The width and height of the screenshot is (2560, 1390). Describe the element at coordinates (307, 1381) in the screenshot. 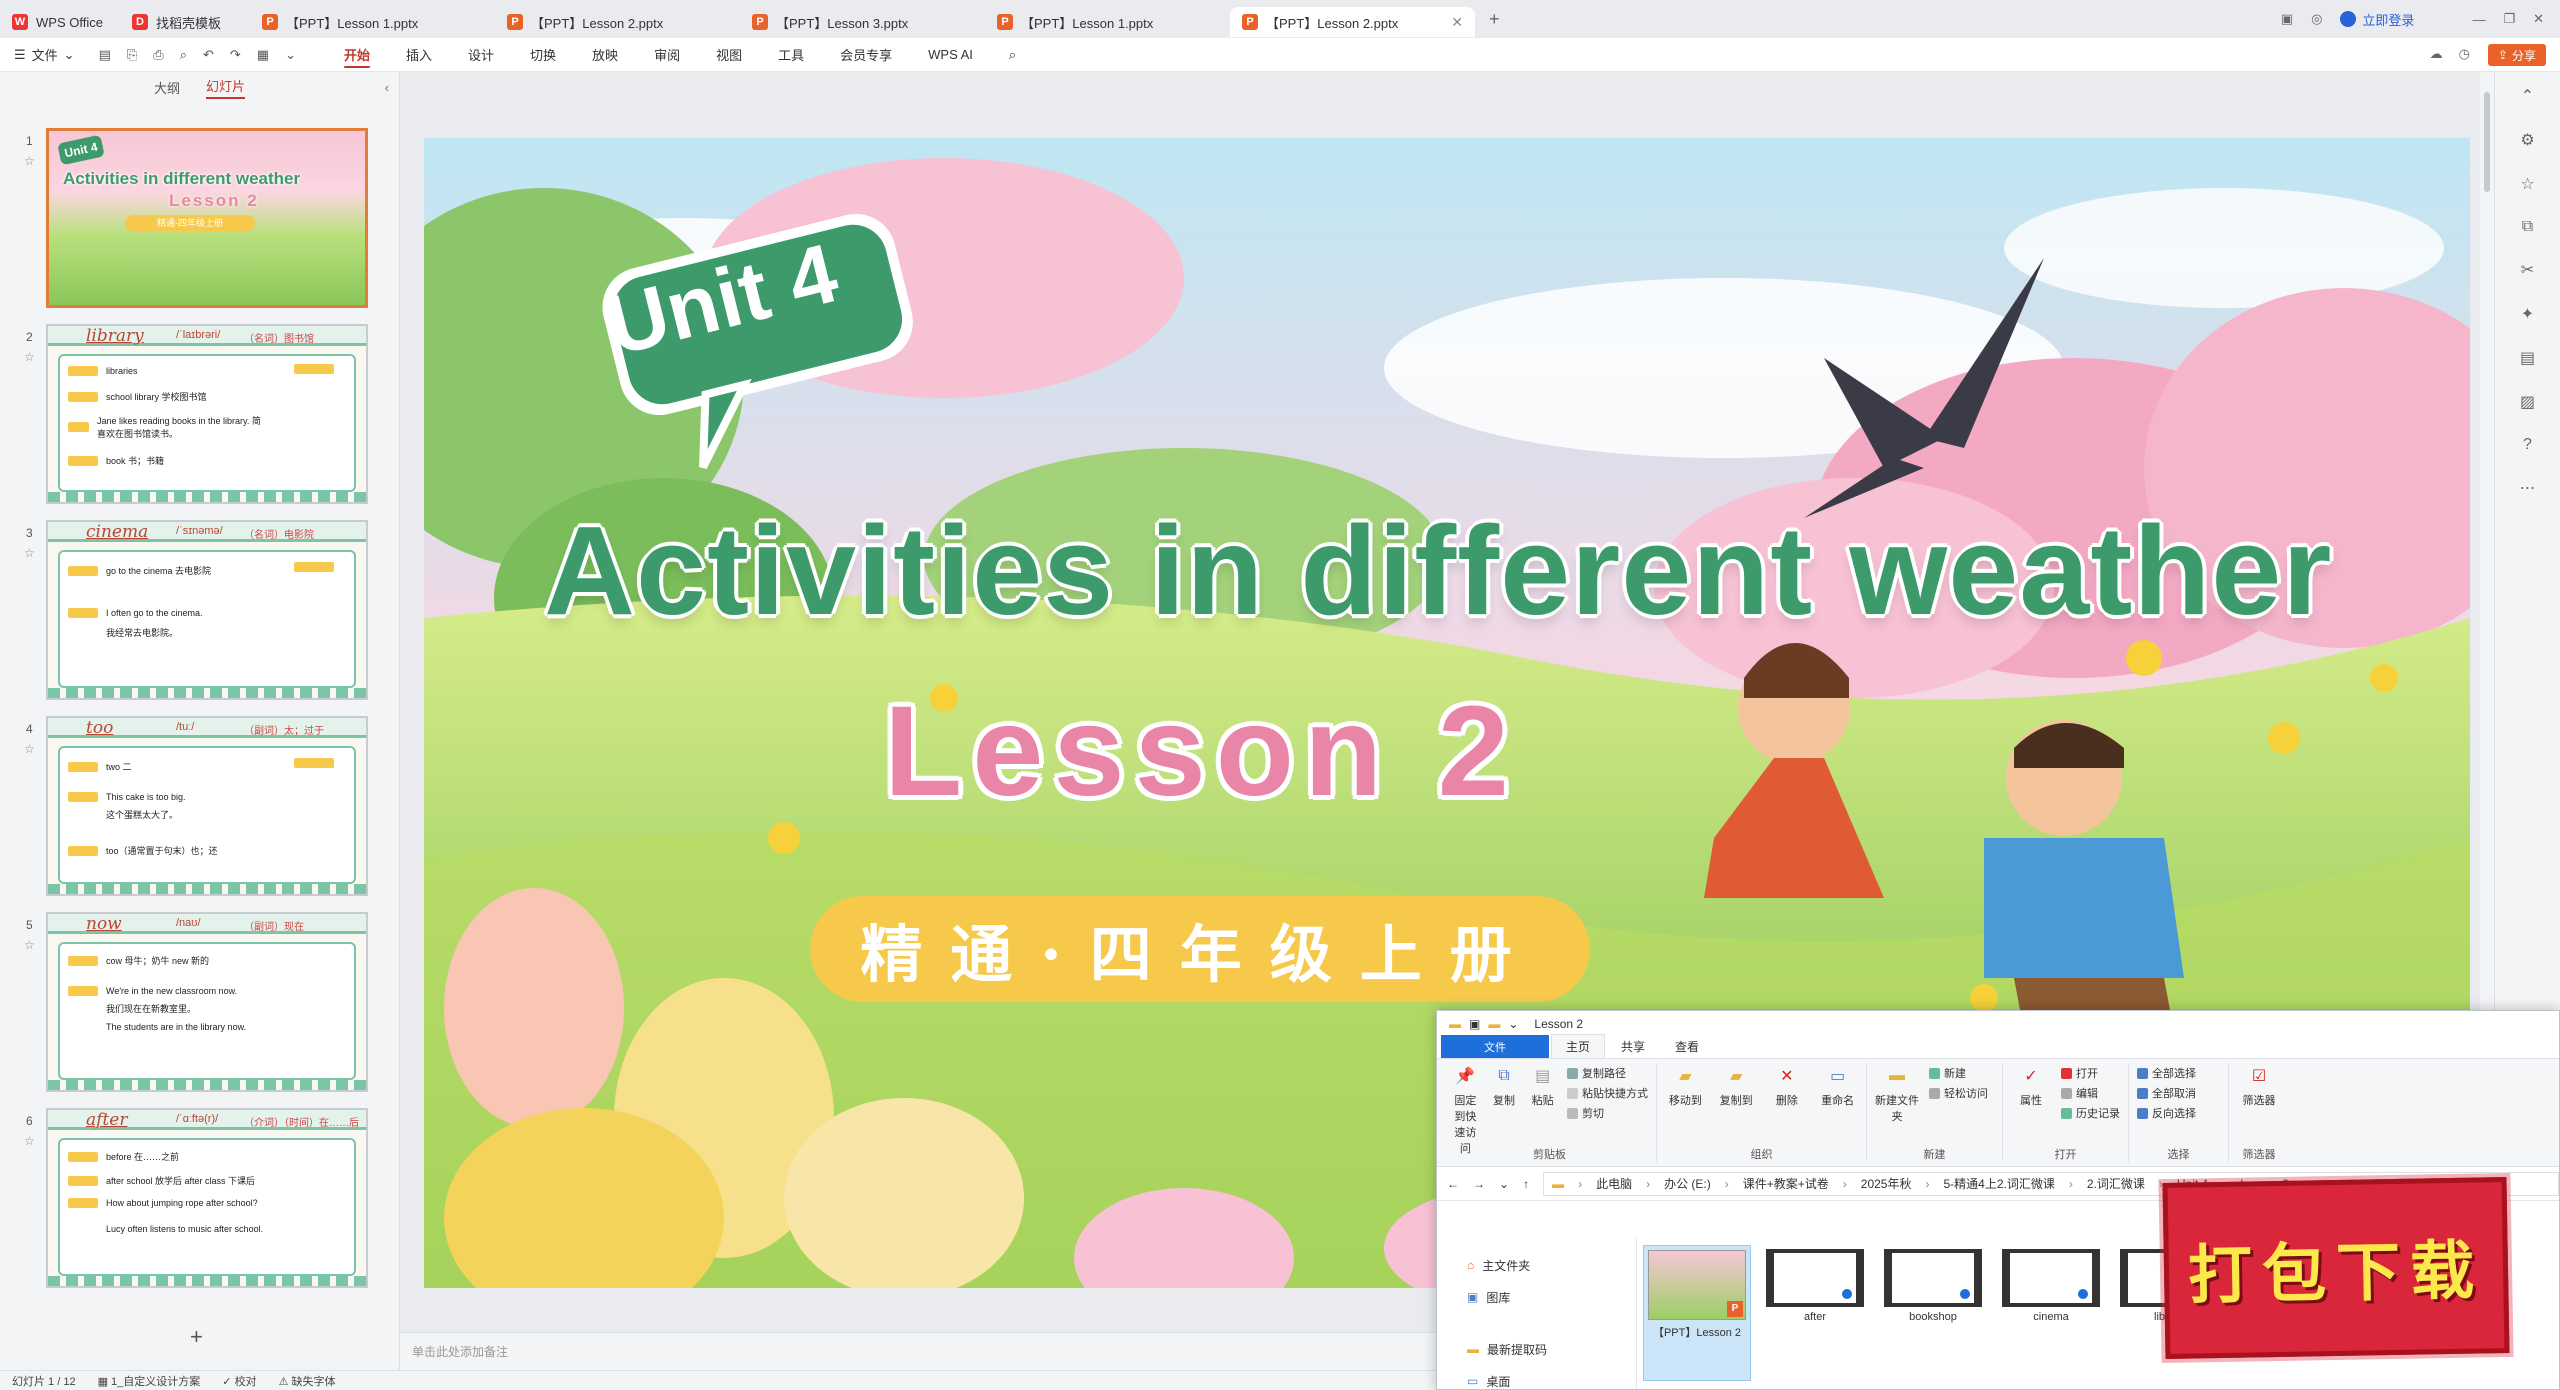

I see `missing-font-button: ⚠ 缺失字体` at that location.